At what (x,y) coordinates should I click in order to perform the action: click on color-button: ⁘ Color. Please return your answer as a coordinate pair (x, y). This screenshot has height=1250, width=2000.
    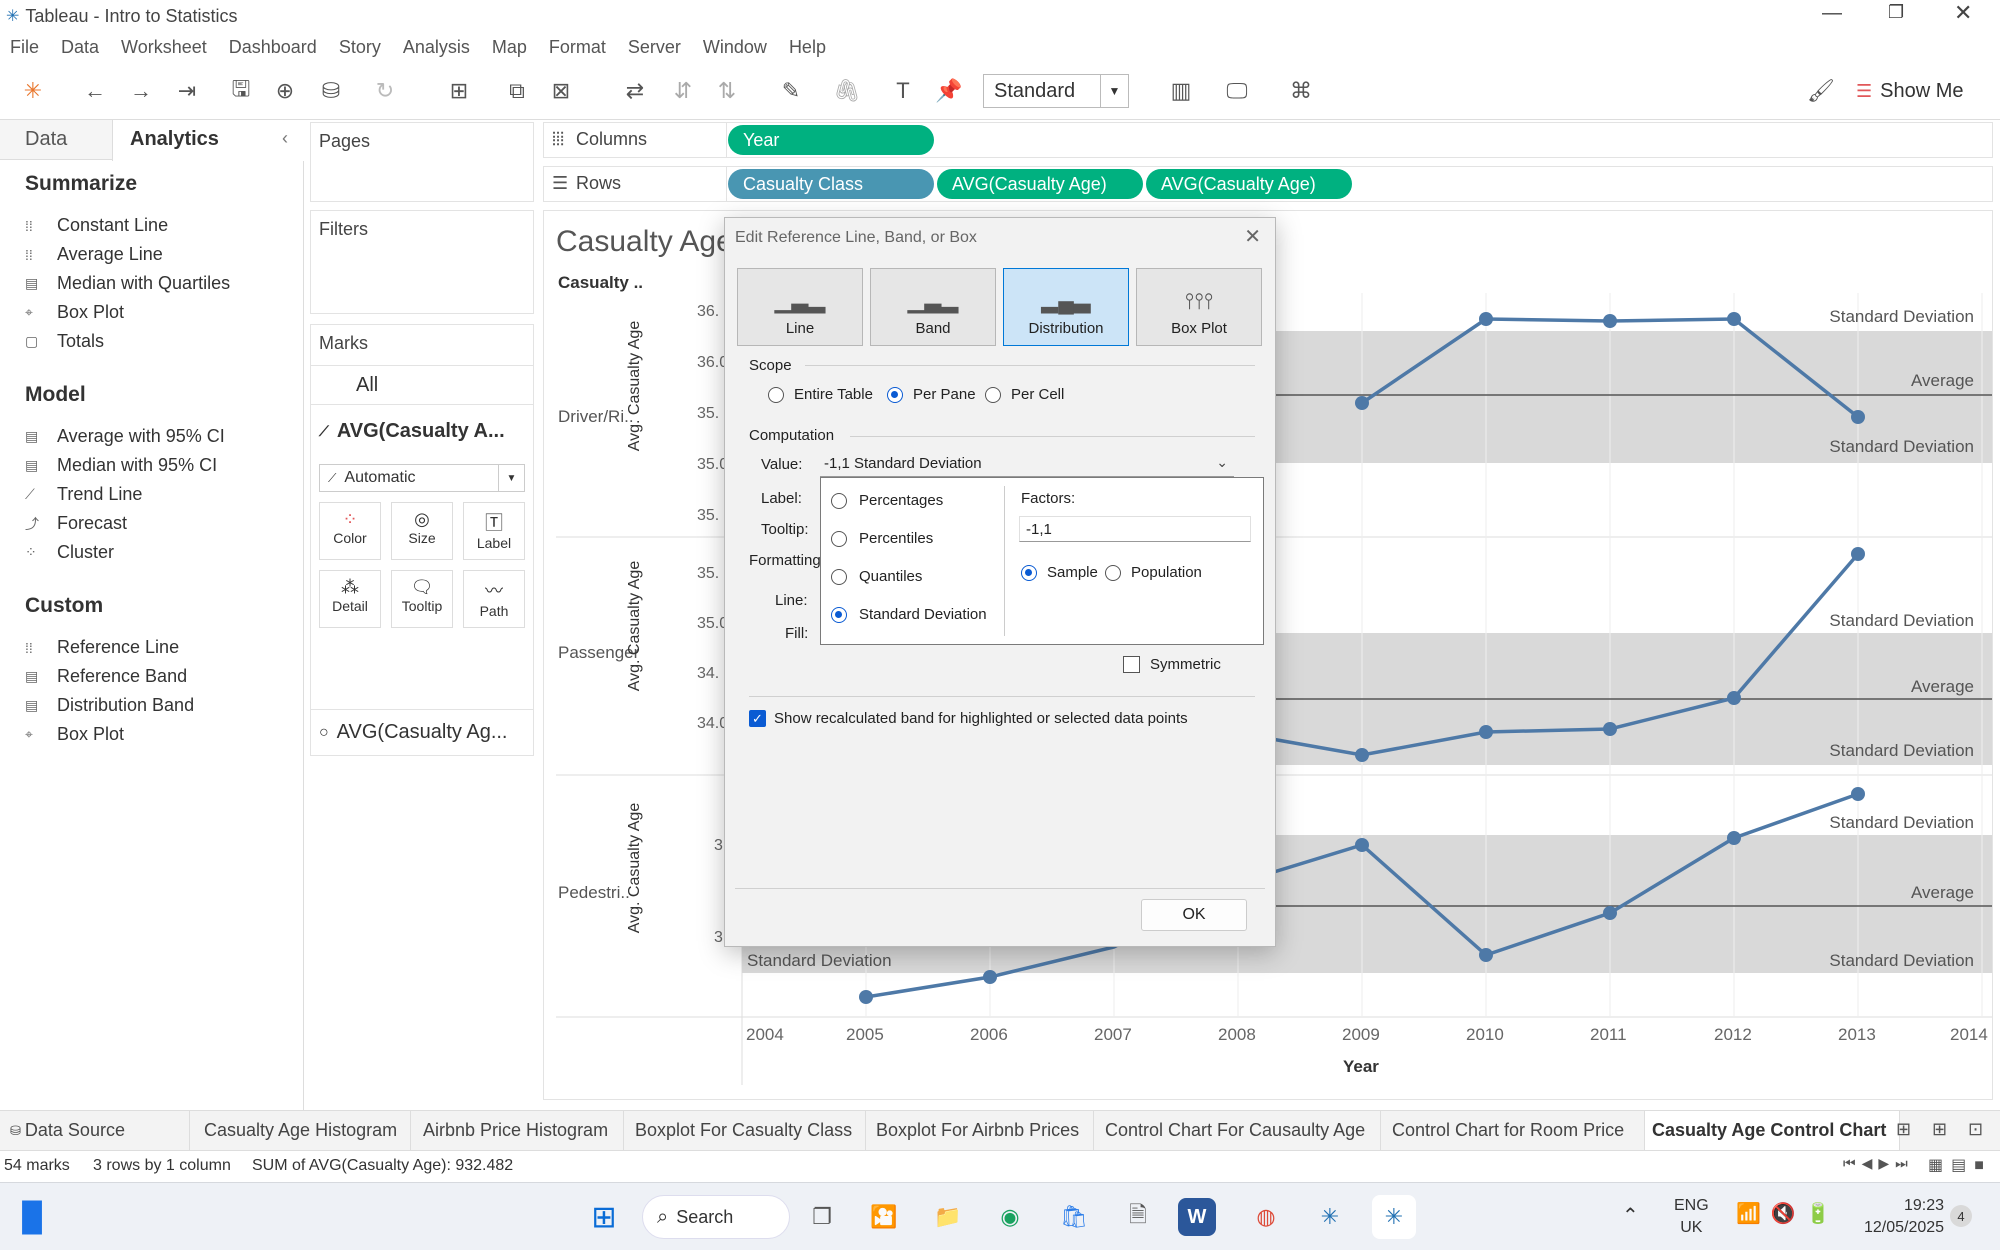
    Looking at the image, I should click on (350, 531).